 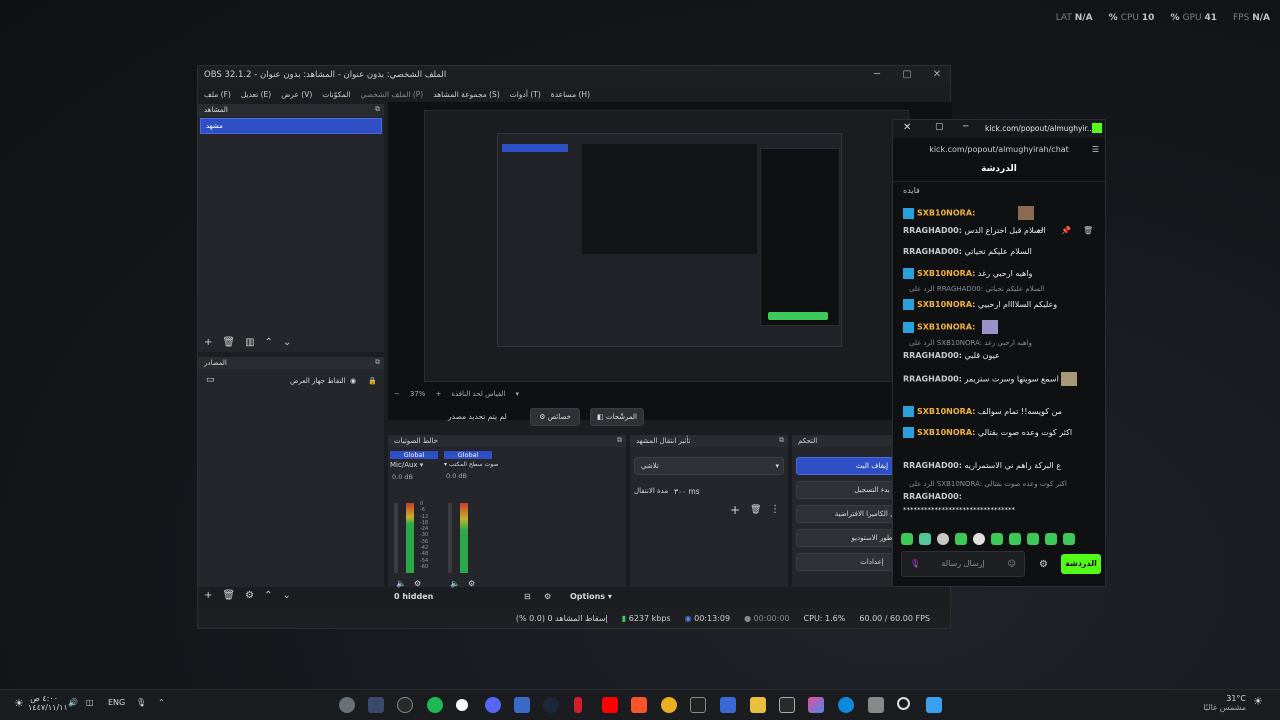 What do you see at coordinates (450, 538) in the screenshot?
I see `desktop-fader` at bounding box center [450, 538].